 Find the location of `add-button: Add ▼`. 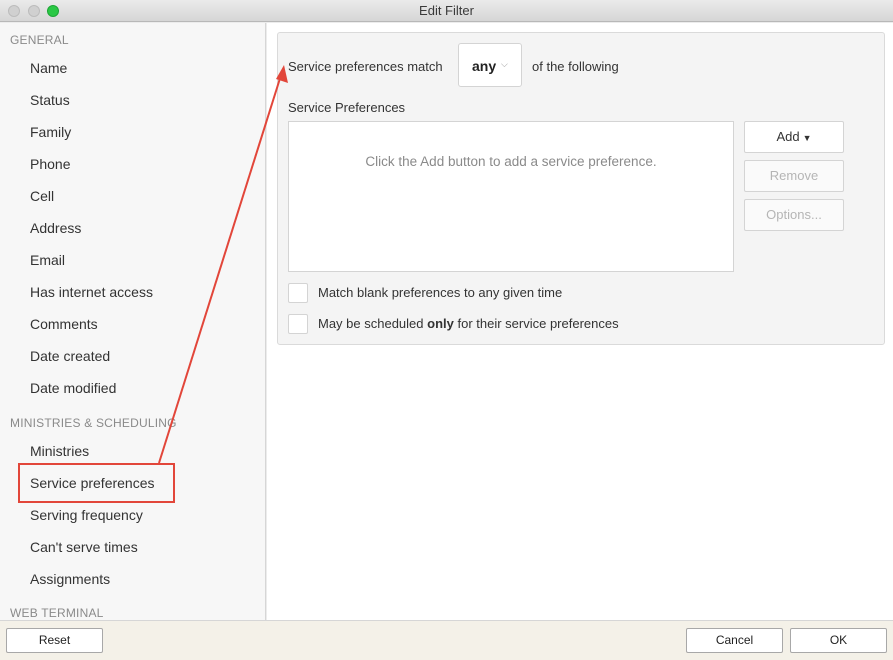

add-button: Add ▼ is located at coordinates (794, 137).